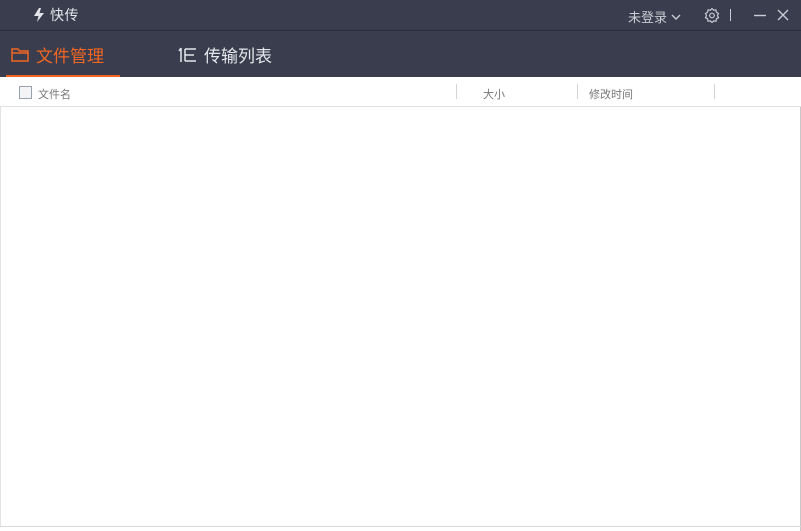 This screenshot has width=801, height=531. What do you see at coordinates (676, 17) in the screenshot?
I see `chevron-down-icon` at bounding box center [676, 17].